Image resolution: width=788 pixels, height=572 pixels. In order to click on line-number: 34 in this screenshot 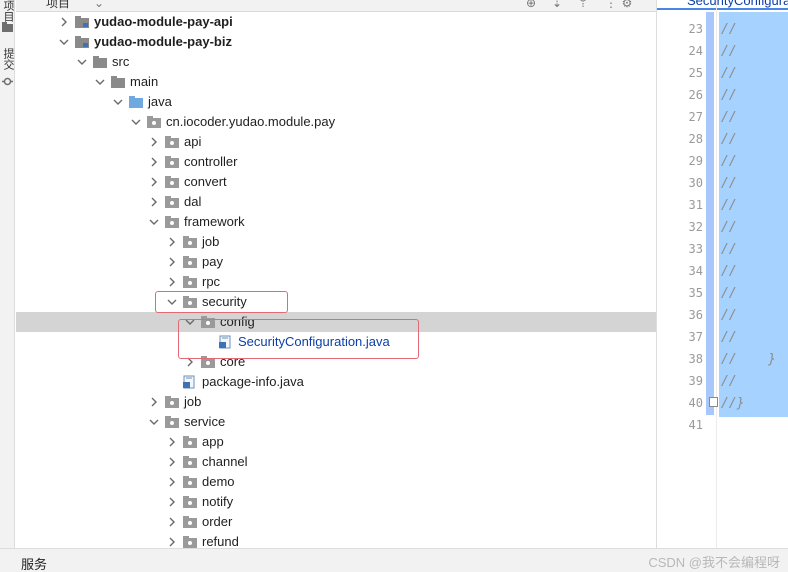, I will do `click(695, 271)`.